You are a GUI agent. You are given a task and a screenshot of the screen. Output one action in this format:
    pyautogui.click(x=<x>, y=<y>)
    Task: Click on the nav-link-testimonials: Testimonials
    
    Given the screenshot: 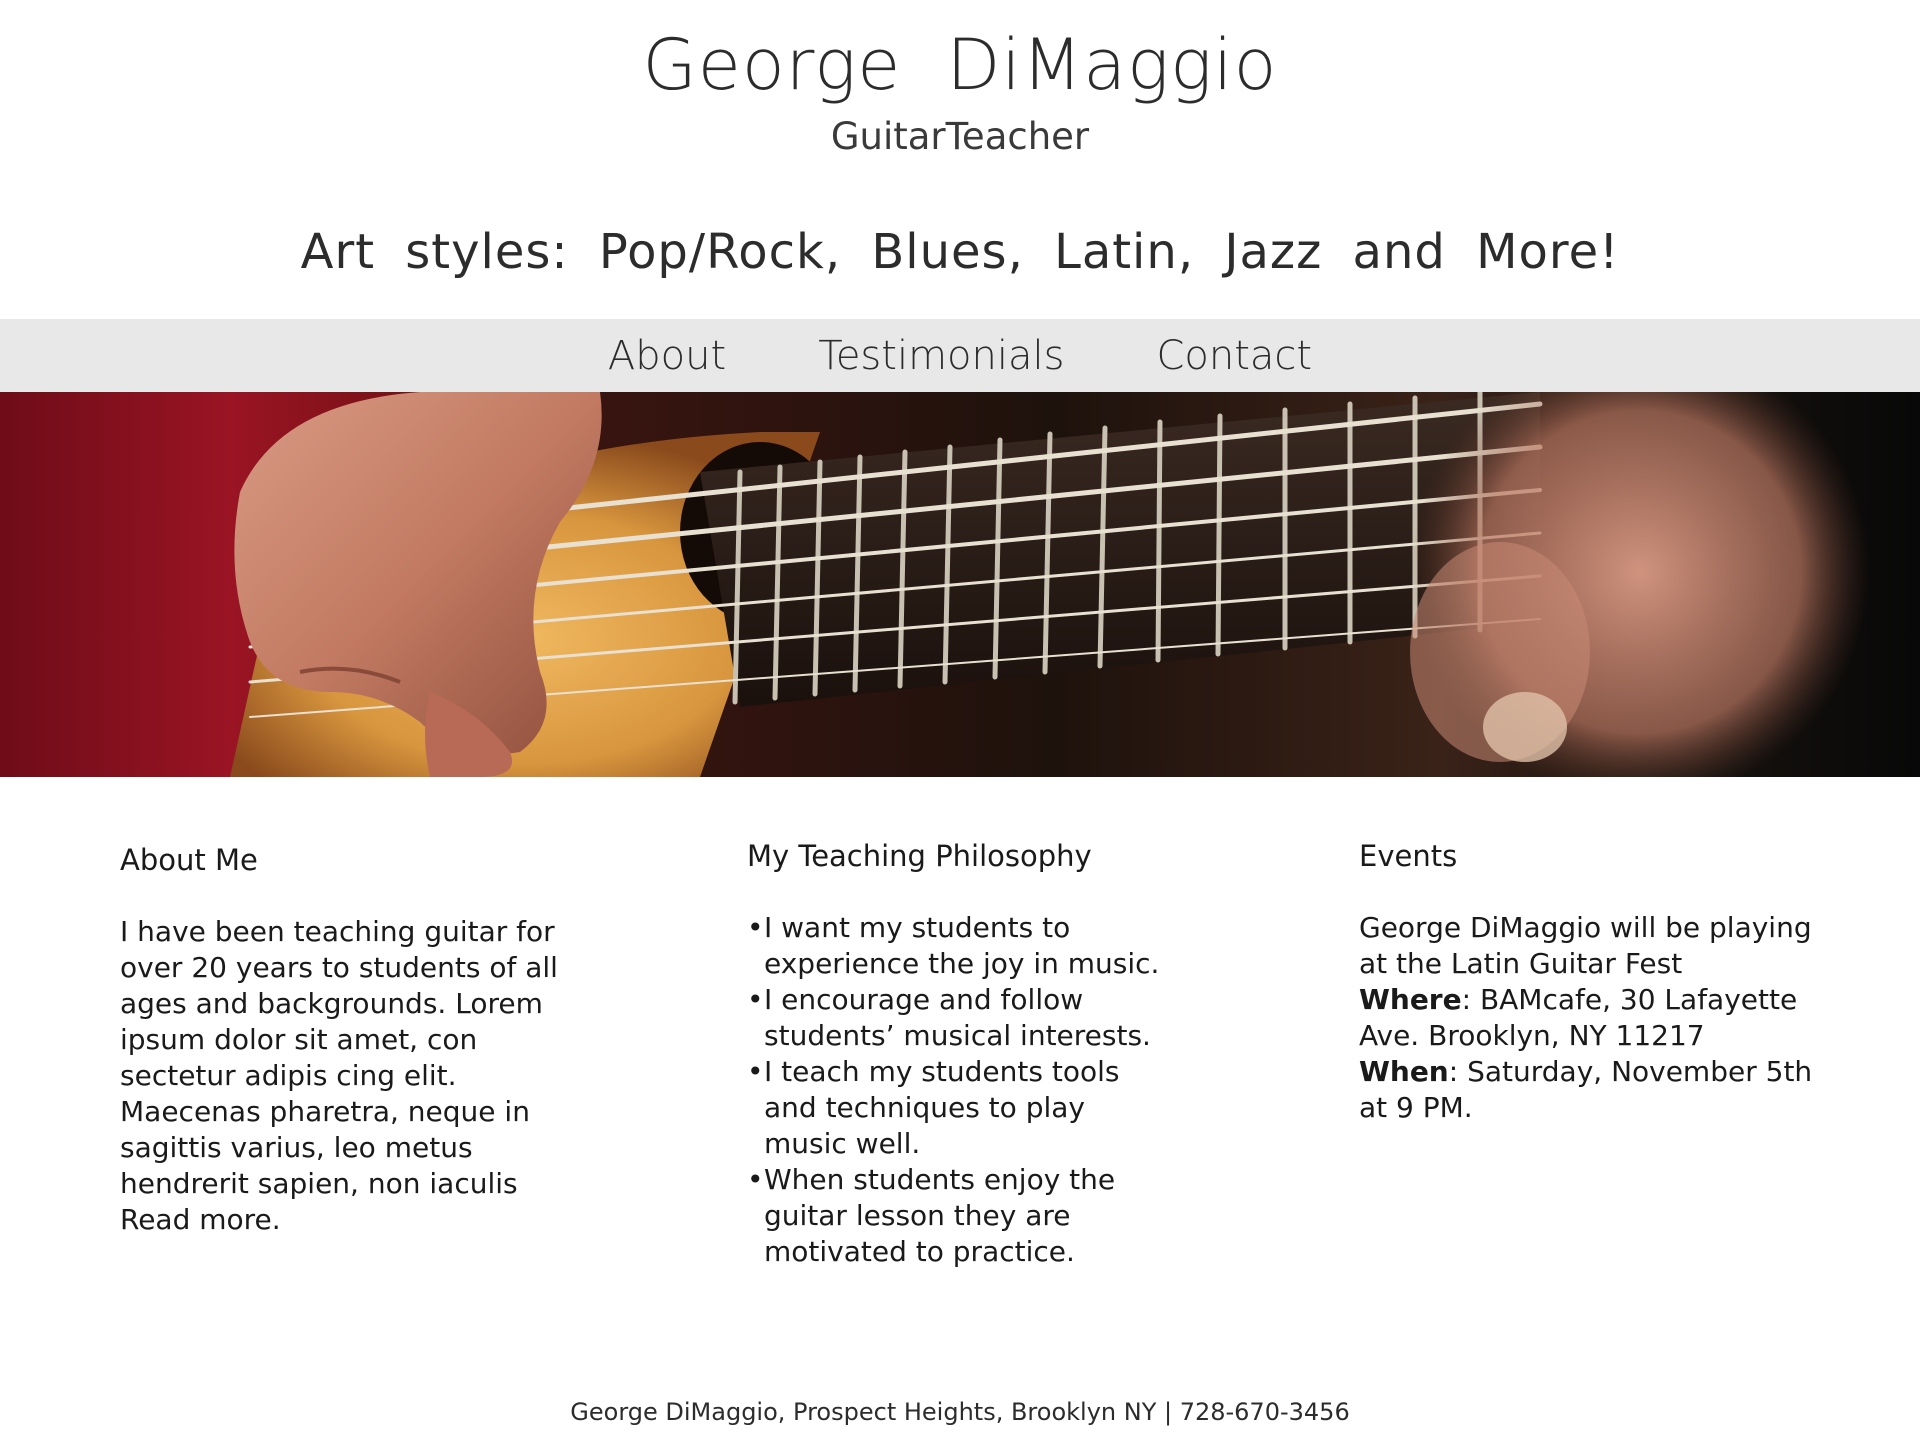 What is the action you would take?
    pyautogui.click(x=941, y=356)
    